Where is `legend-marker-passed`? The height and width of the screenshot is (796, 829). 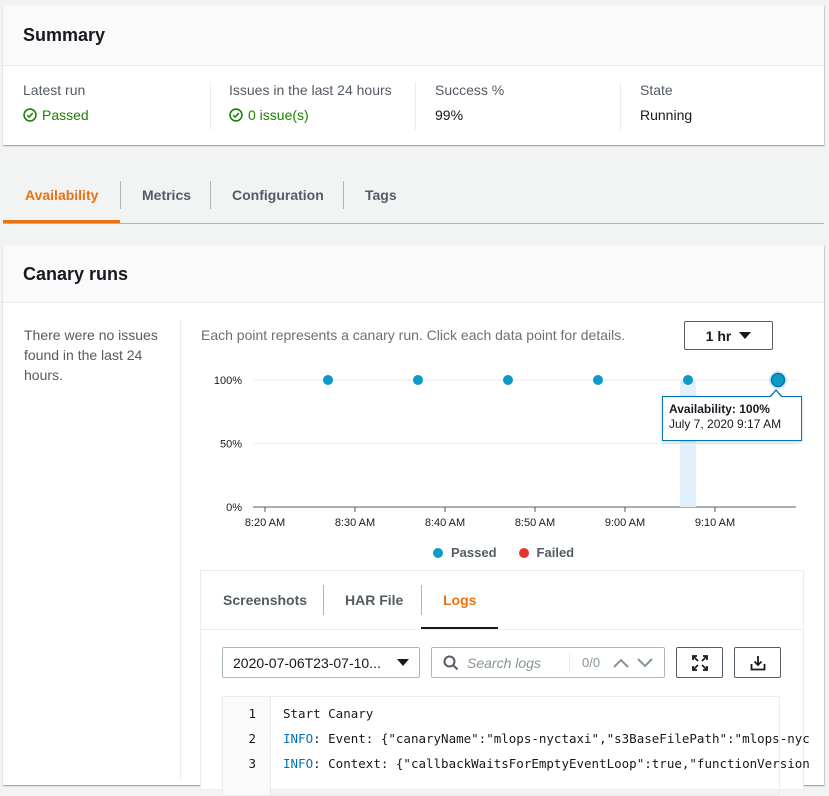 legend-marker-passed is located at coordinates (438, 552).